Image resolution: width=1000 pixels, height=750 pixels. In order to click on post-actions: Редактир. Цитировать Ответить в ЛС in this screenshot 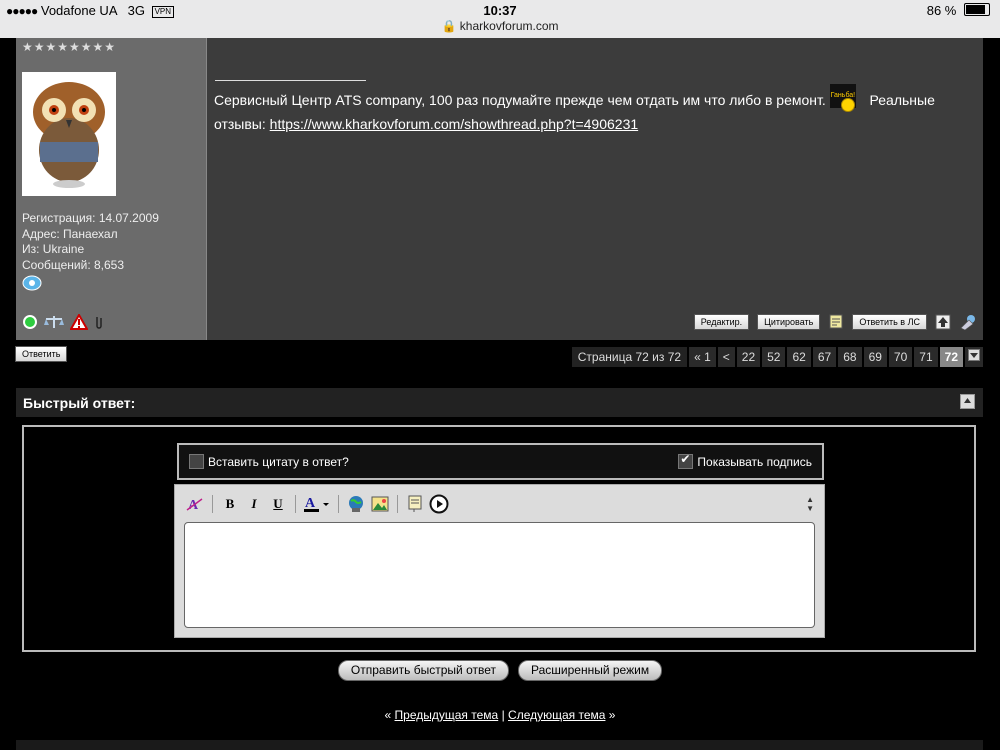, I will do `click(835, 322)`.